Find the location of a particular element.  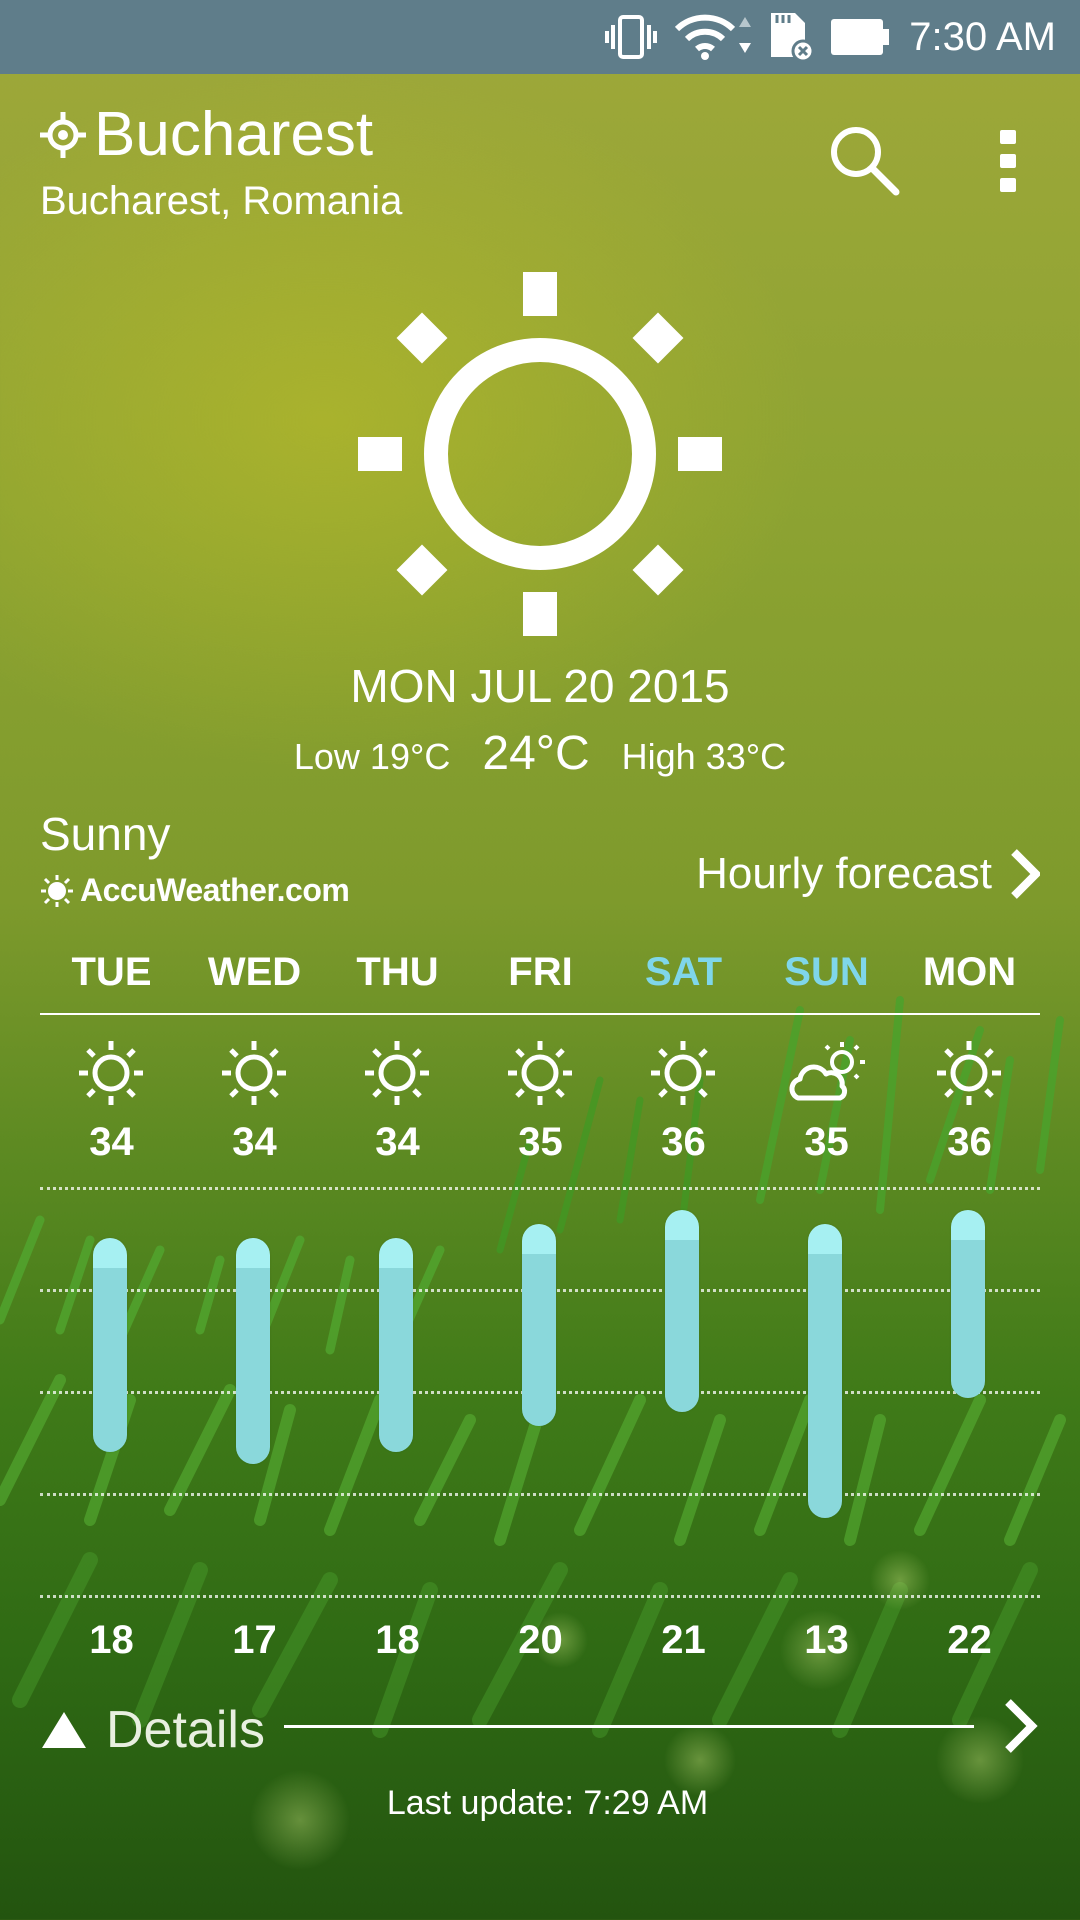

region-name: Bucharest, Romania is located at coordinates (221, 201).